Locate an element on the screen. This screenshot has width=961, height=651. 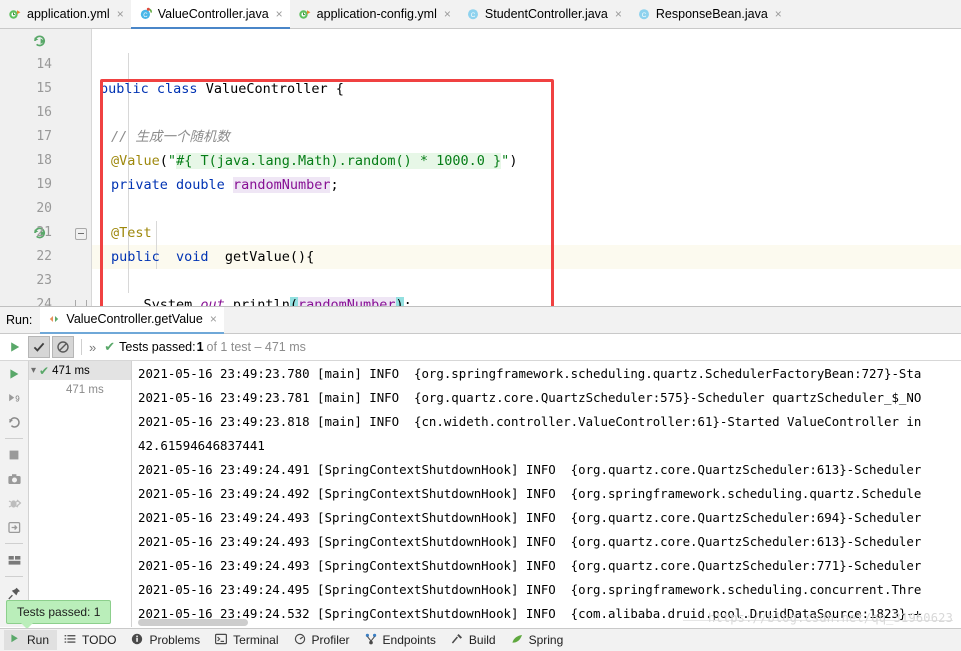
code-line: 18 private double randomNumber; is located at coordinates (480, 159).